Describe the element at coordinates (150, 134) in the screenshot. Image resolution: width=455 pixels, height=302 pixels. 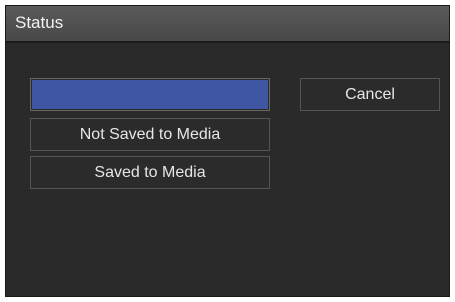
I see `not-saved-to-media-button: Not Saved to Media` at that location.